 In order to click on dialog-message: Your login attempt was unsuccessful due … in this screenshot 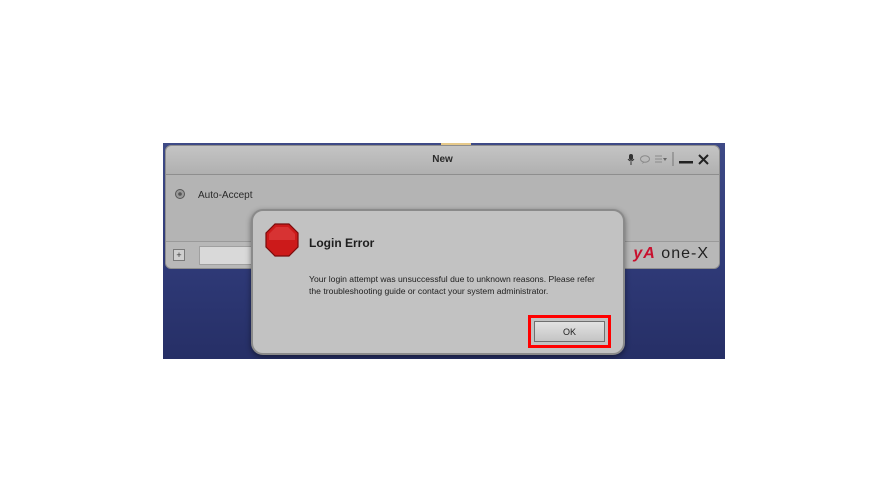, I will do `click(452, 285)`.